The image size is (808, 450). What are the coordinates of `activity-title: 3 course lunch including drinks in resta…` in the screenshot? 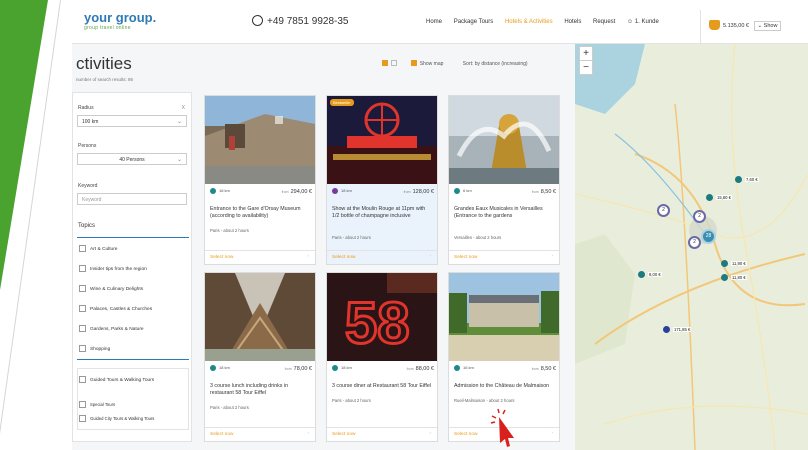 It's located at (261, 390).